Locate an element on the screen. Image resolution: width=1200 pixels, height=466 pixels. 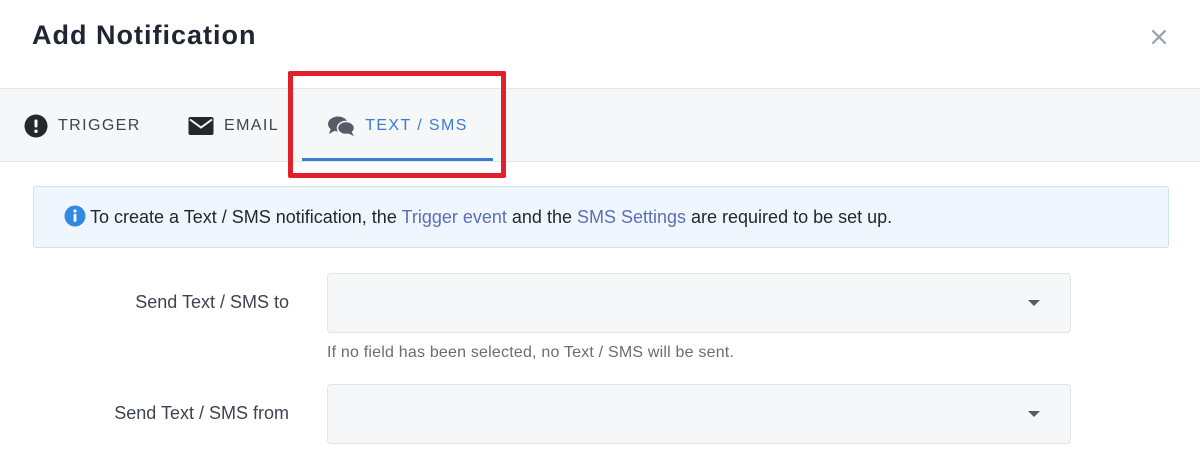
tab-trigger: TRIGGER is located at coordinates (82, 125).